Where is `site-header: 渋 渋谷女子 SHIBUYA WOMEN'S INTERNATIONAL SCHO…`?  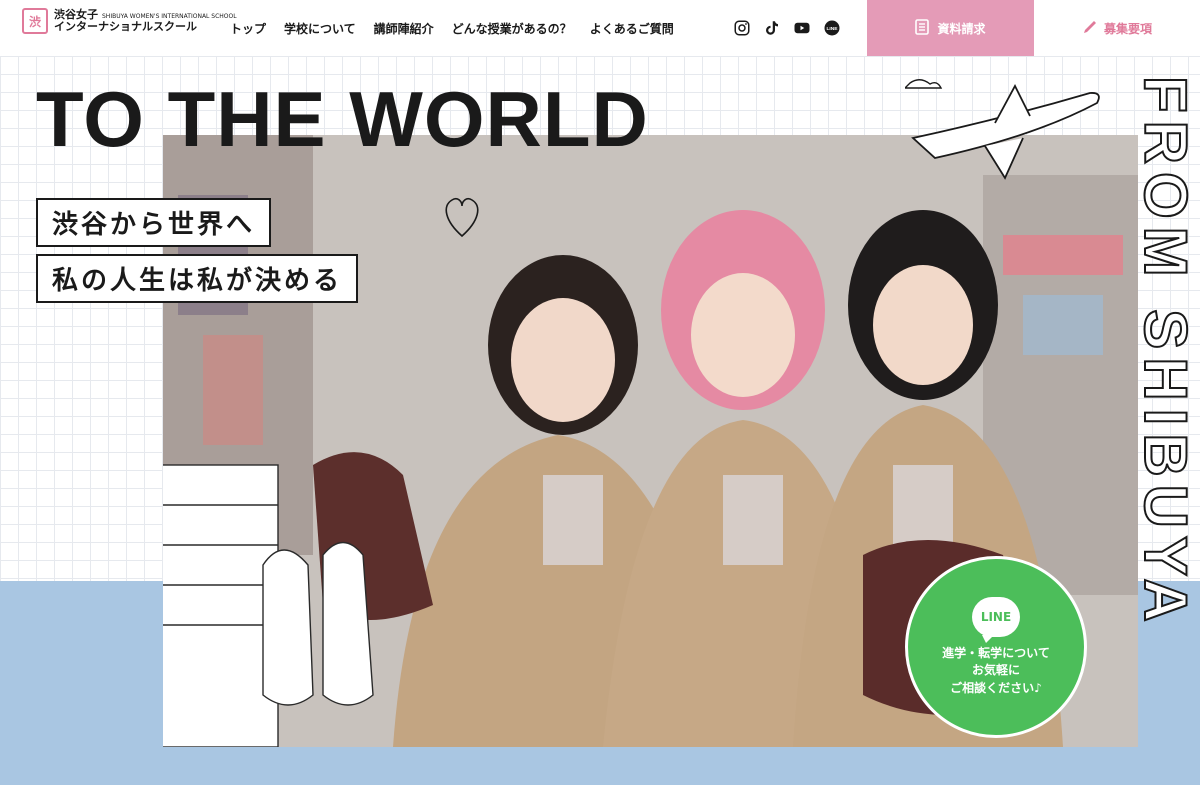 site-header: 渋 渋谷女子 SHIBUYA WOMEN'S INTERNATIONAL SCHO… is located at coordinates (600, 28).